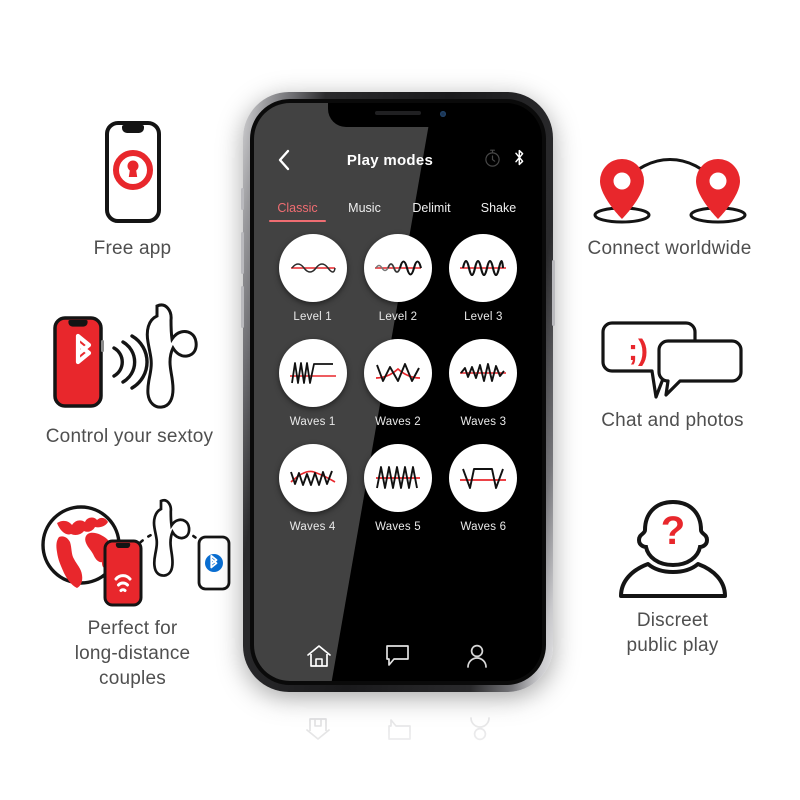  I want to click on anonymous-person-icon: ?, so click(672, 548).